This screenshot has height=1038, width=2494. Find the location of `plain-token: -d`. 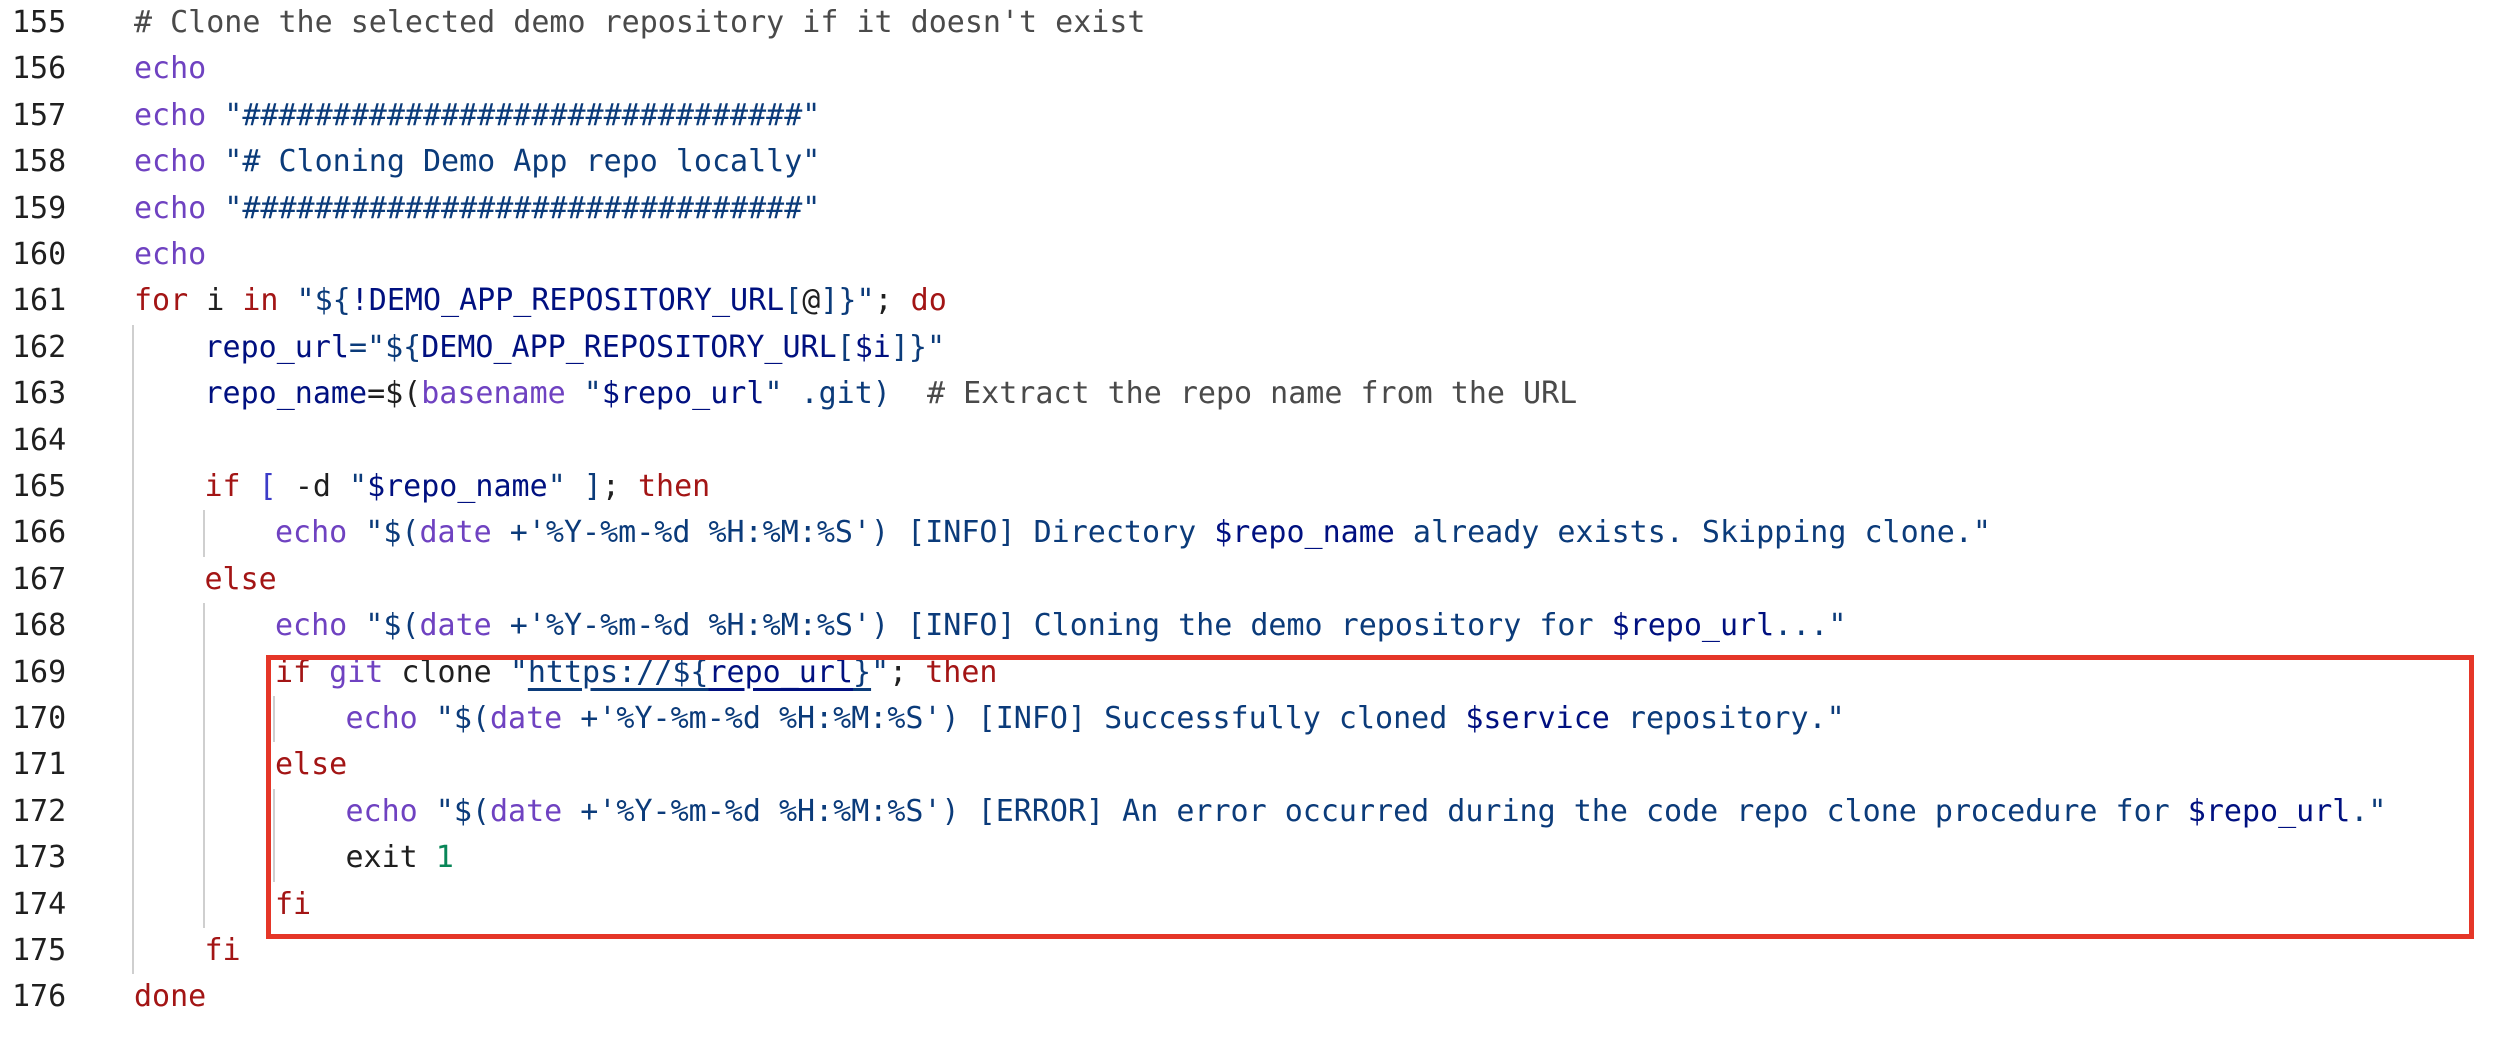

plain-token: -d is located at coordinates (312, 486).